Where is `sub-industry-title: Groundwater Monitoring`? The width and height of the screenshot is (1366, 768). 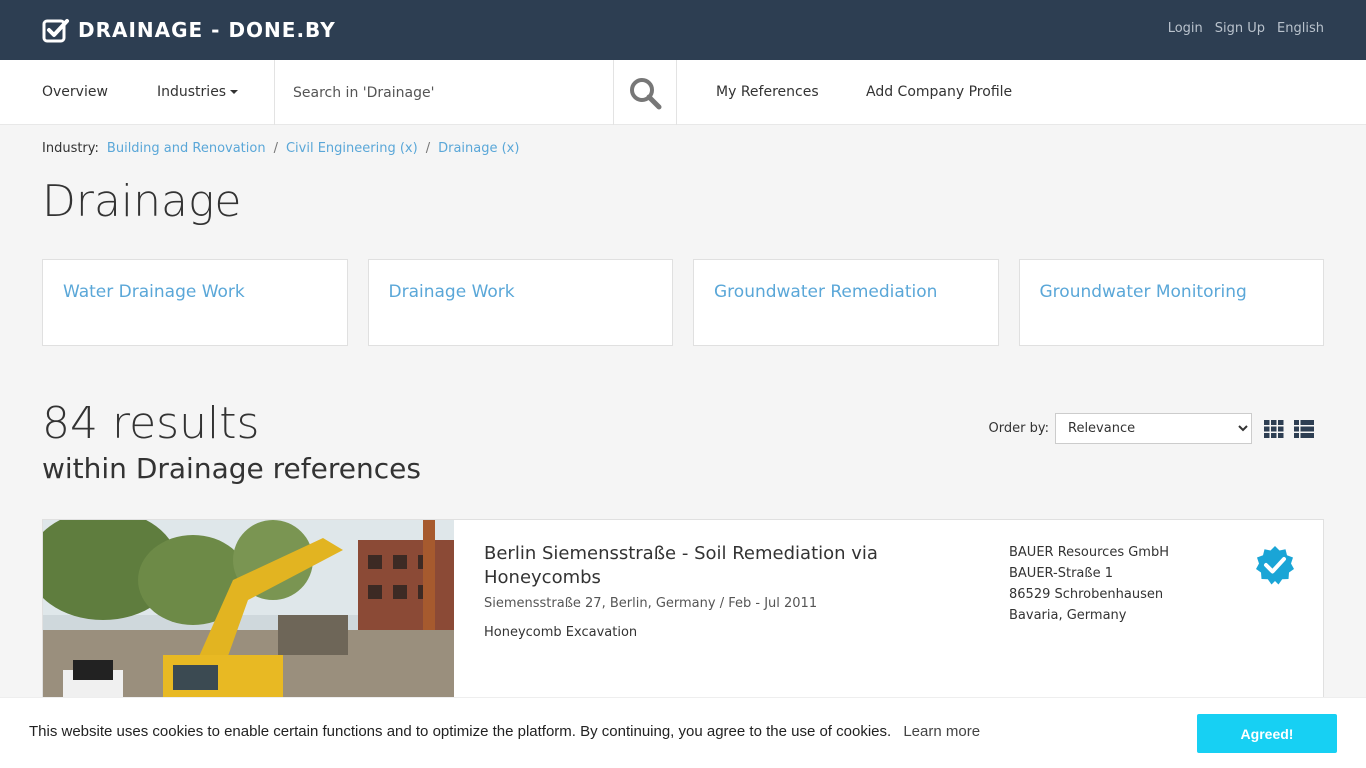 sub-industry-title: Groundwater Monitoring is located at coordinates (1143, 292).